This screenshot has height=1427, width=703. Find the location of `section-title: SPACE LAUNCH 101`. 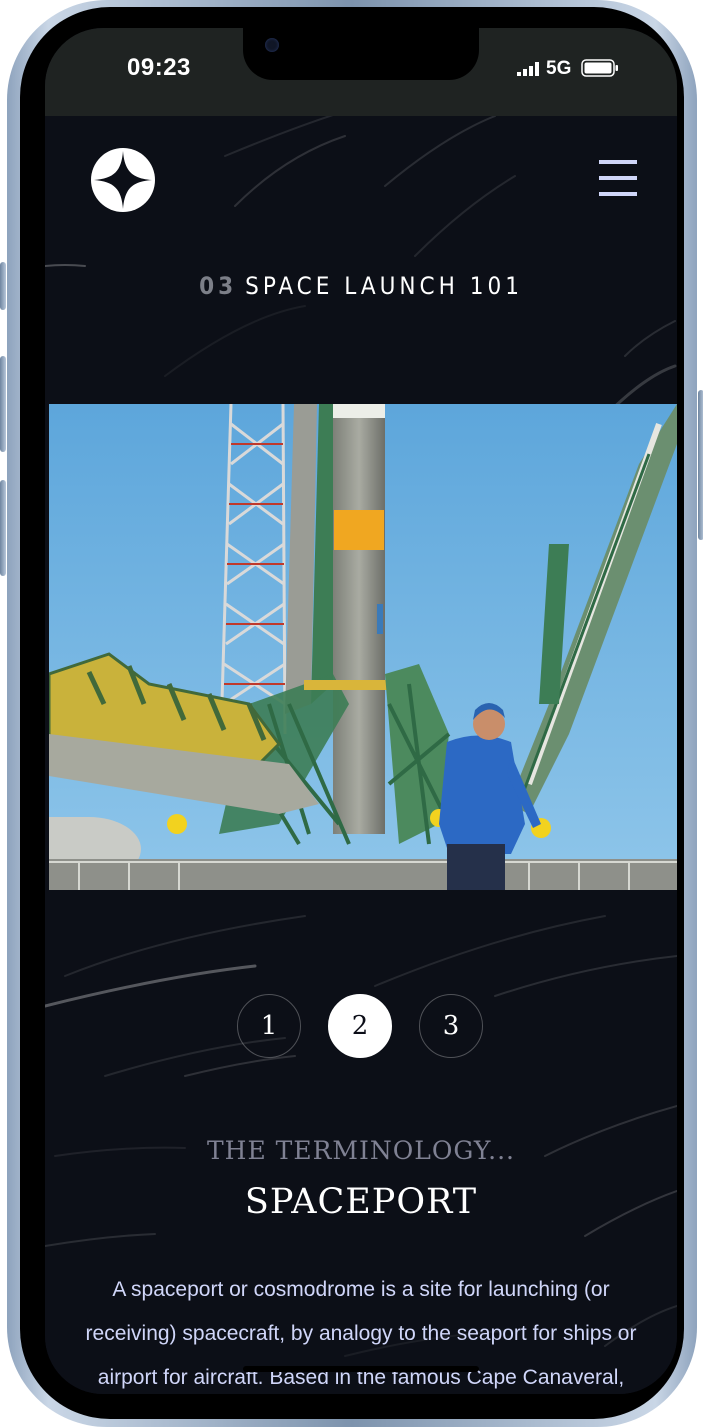

section-title: SPACE LAUNCH 101 is located at coordinates (384, 286).